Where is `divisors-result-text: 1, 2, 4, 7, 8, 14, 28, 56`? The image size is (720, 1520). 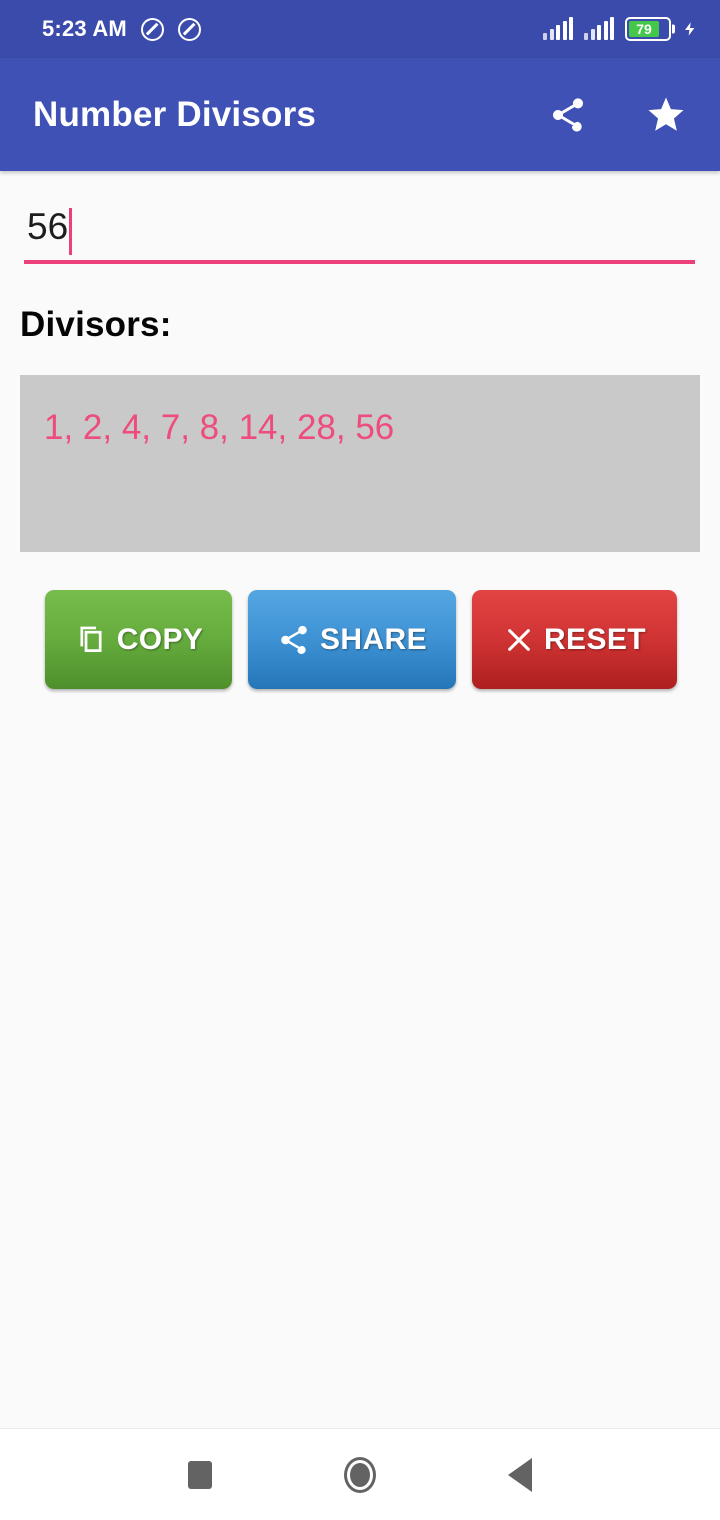 divisors-result-text: 1, 2, 4, 7, 8, 14, 28, 56 is located at coordinates (219, 427).